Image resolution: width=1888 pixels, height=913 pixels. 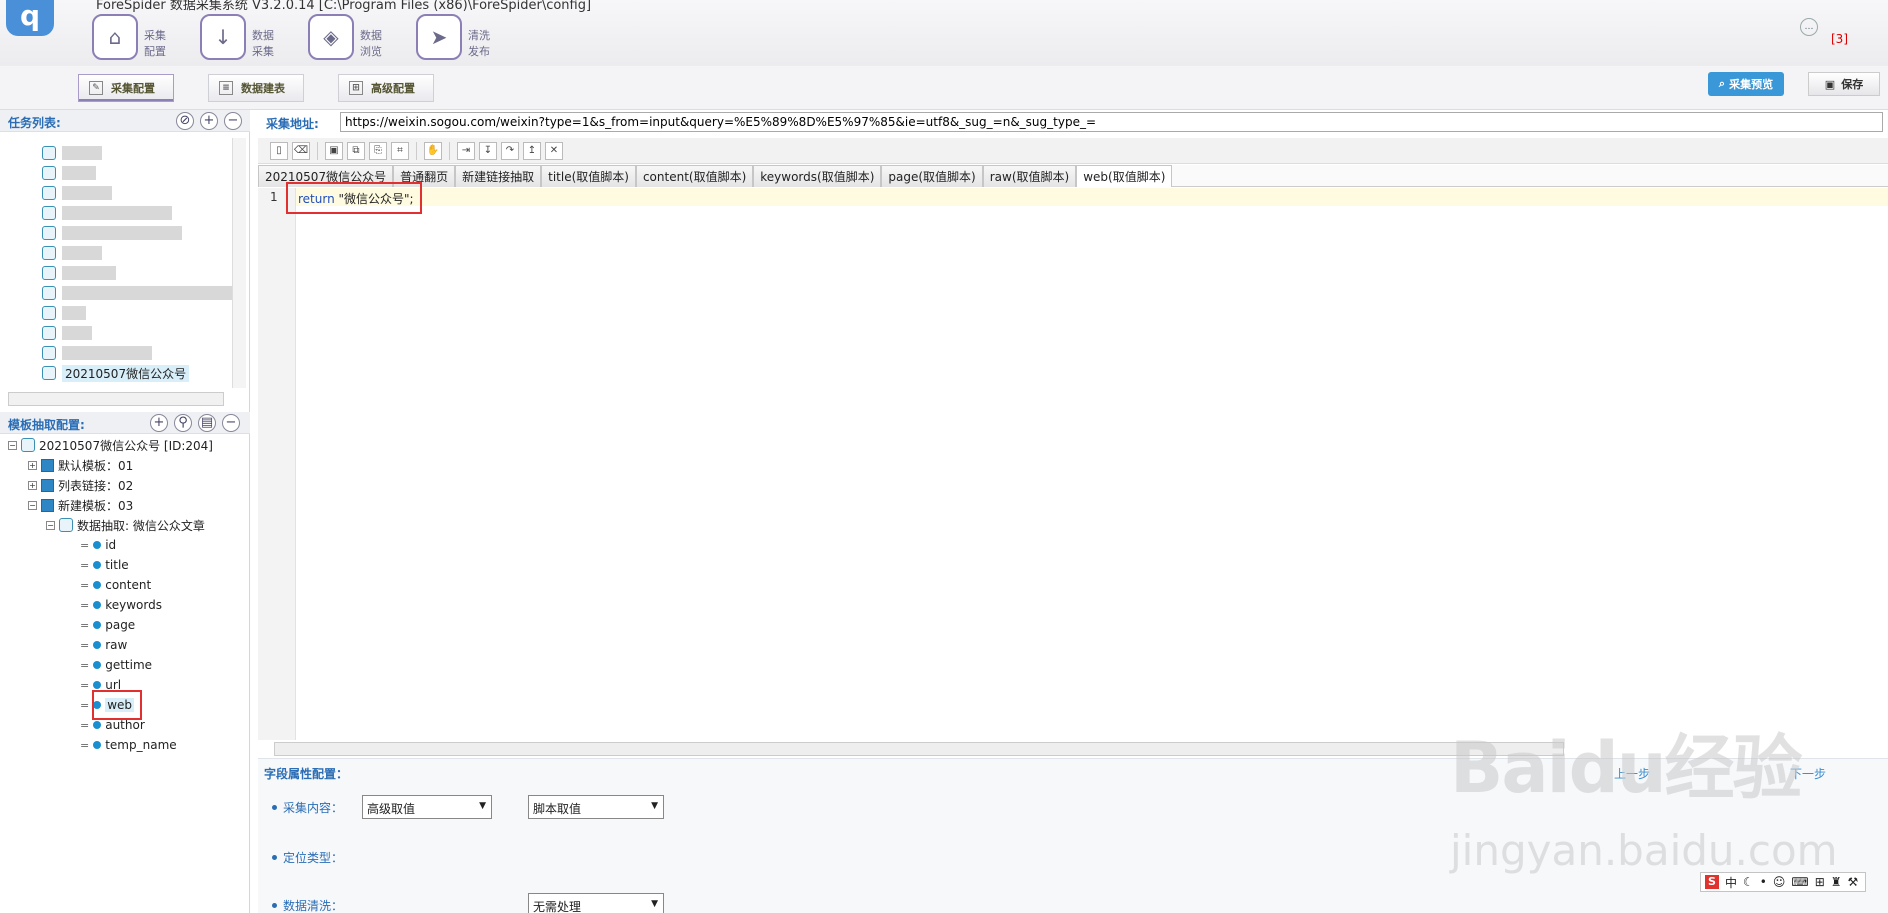 I want to click on moon-icon: ☾, so click(x=1748, y=882).